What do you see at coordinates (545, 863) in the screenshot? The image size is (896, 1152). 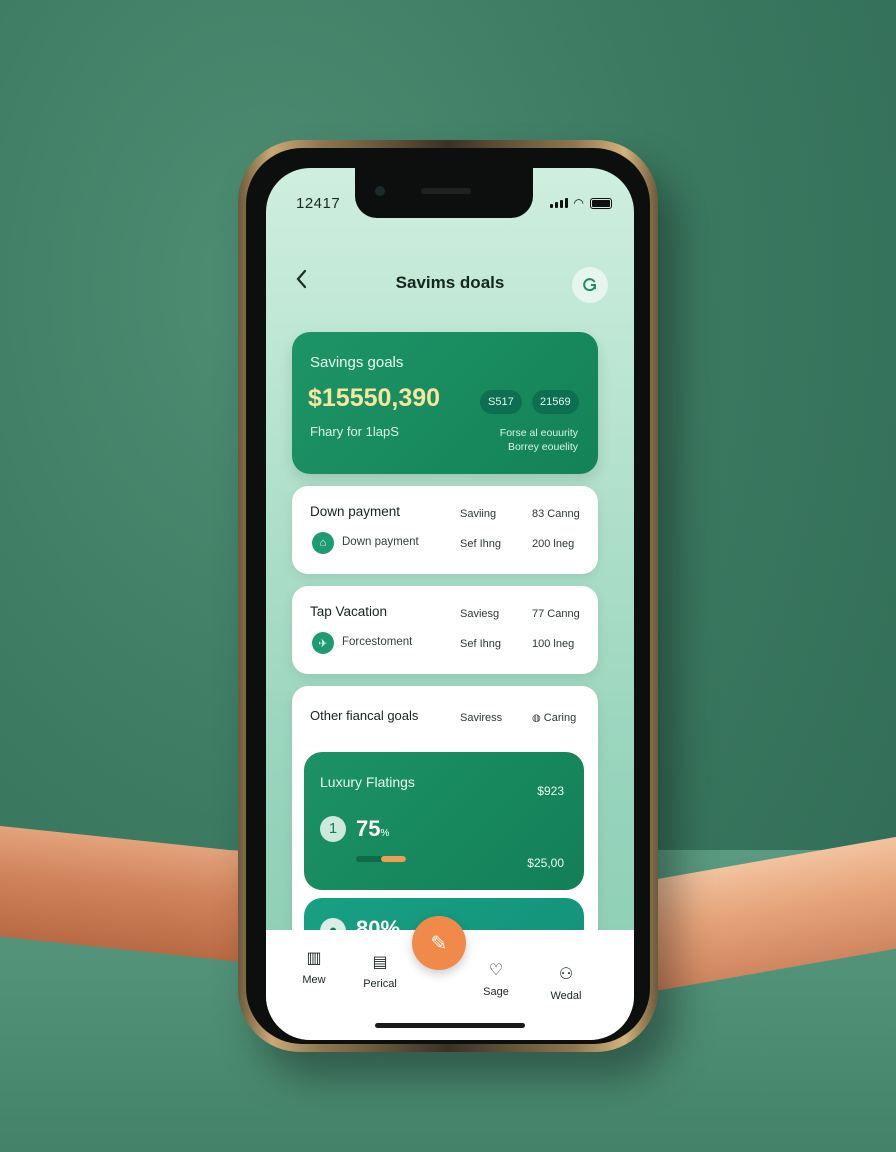 I see `goal-tile-saved: $25,00` at bounding box center [545, 863].